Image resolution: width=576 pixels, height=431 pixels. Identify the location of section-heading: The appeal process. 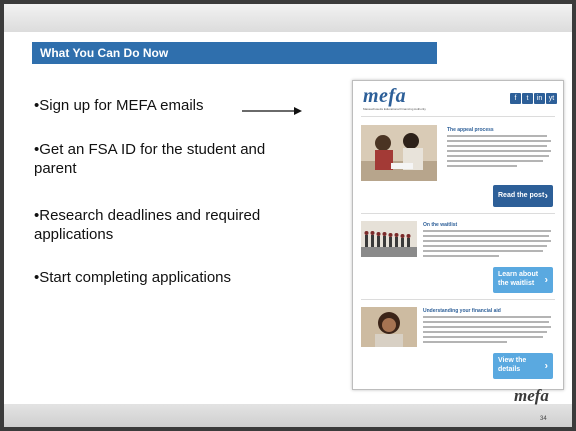
(470, 130).